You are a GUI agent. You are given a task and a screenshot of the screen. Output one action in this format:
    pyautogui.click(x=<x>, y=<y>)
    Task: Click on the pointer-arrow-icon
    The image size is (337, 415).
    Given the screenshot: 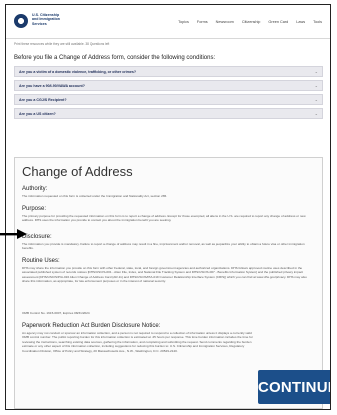 What is the action you would take?
    pyautogui.click(x=13, y=234)
    